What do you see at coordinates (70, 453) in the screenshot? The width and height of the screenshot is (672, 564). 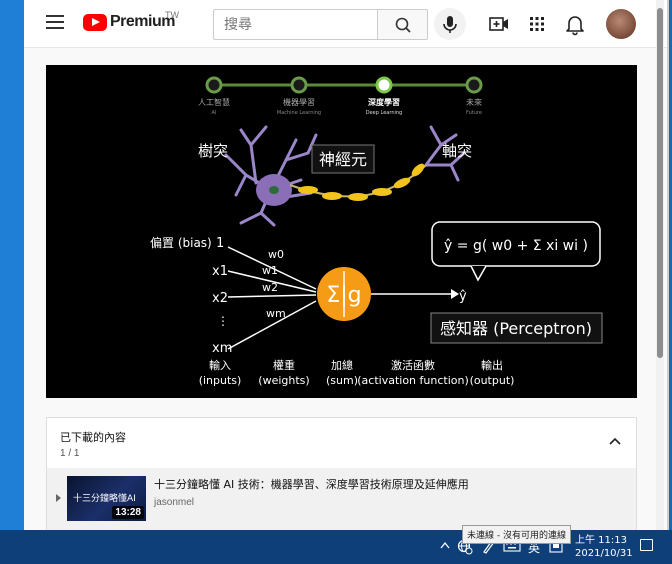 I see `downloads-count: 1 / 1` at bounding box center [70, 453].